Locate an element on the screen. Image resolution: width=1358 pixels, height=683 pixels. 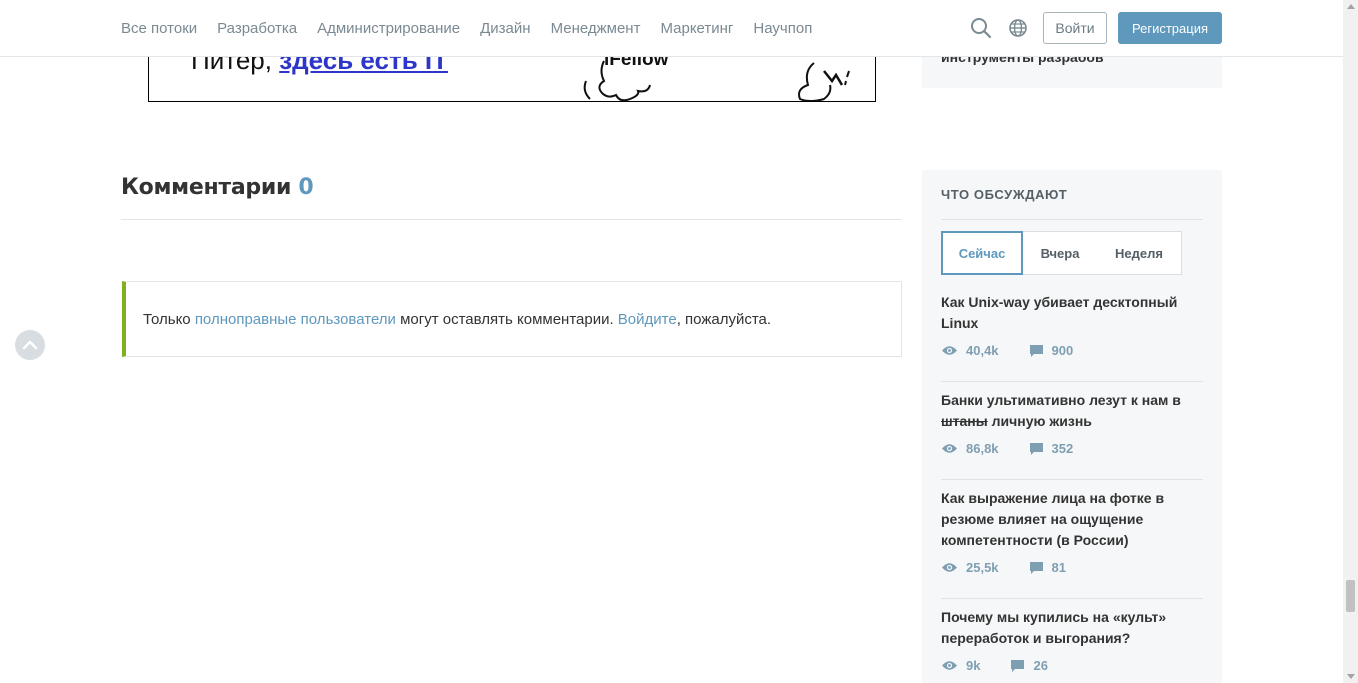
comments-counter: 900 is located at coordinates (1051, 350).